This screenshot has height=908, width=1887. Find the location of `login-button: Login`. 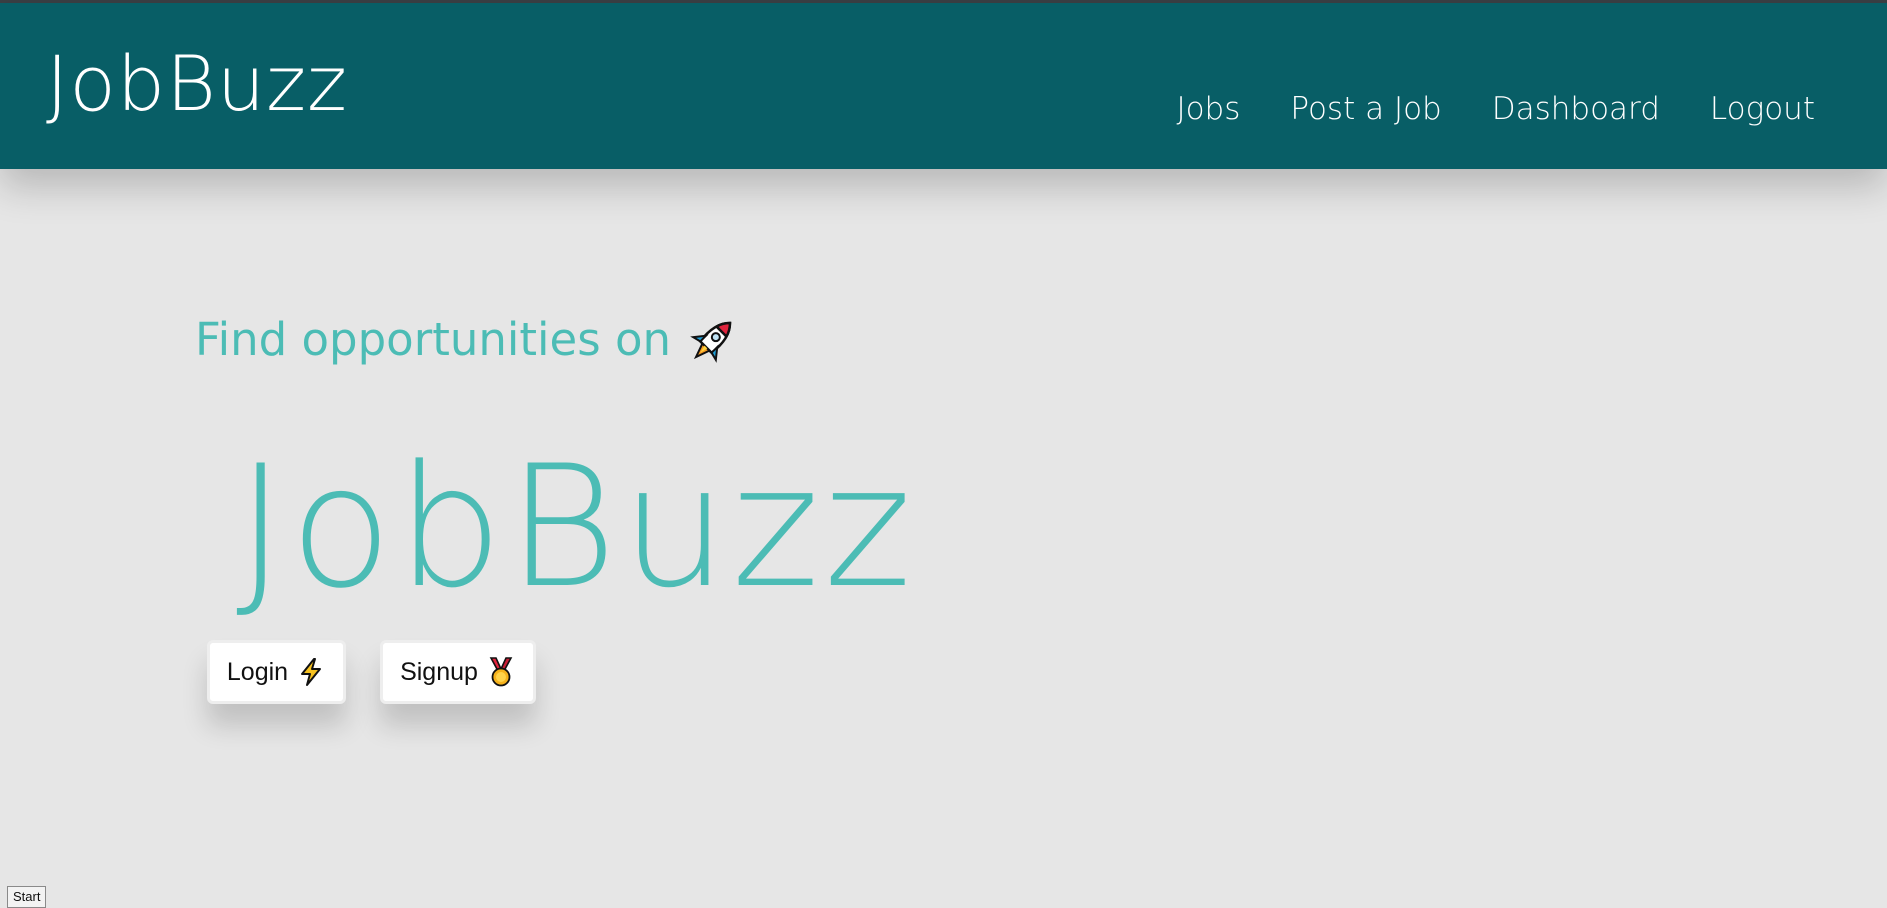

login-button: Login is located at coordinates (276, 672).